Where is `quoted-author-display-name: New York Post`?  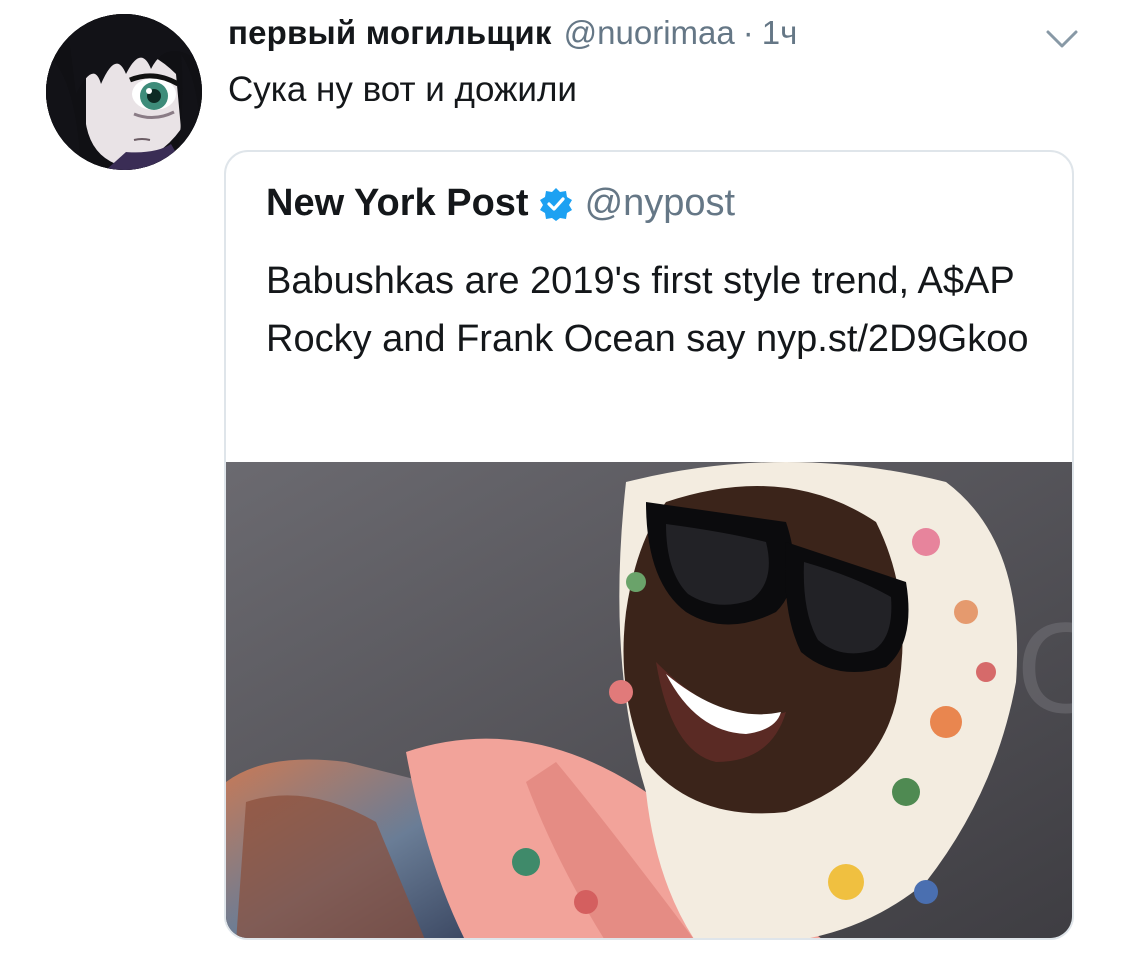
quoted-author-display-name: New York Post is located at coordinates (397, 203).